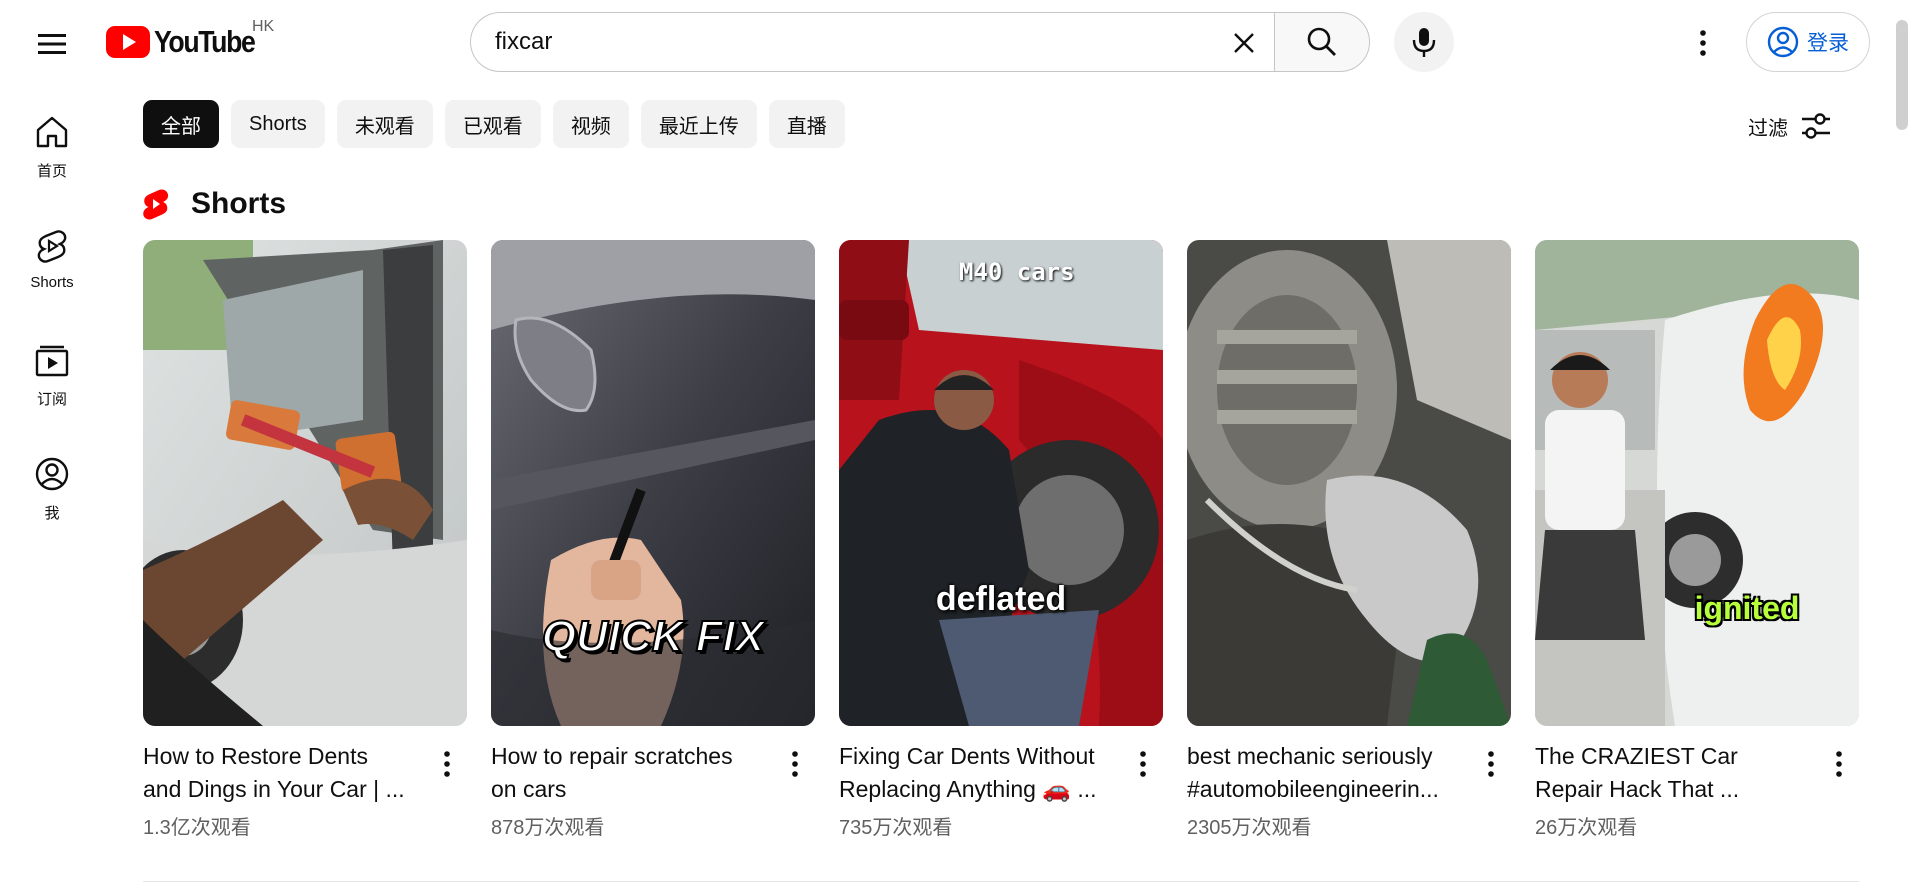  I want to click on page-scrollbar, so click(1902, 75).